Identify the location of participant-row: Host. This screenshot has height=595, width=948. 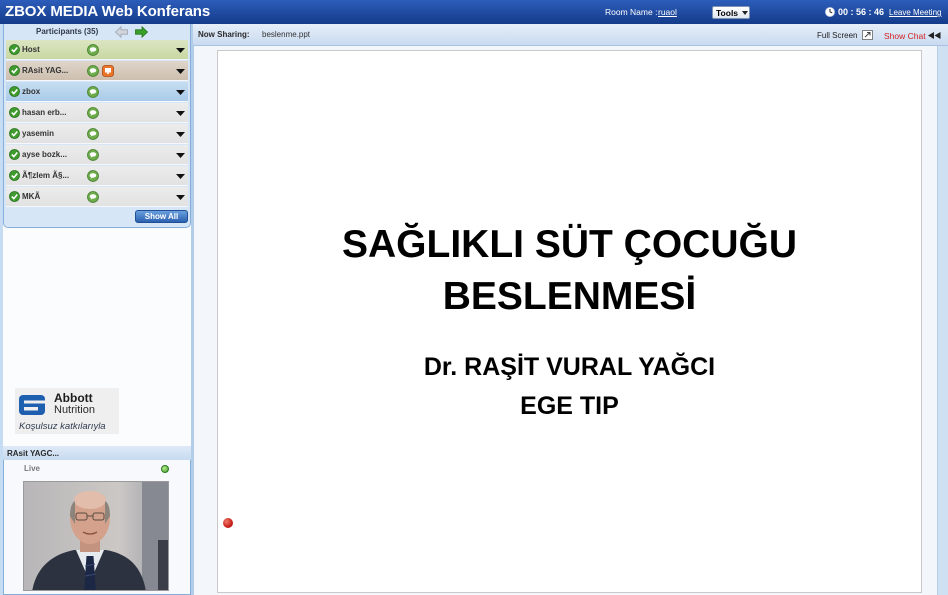
(97, 50).